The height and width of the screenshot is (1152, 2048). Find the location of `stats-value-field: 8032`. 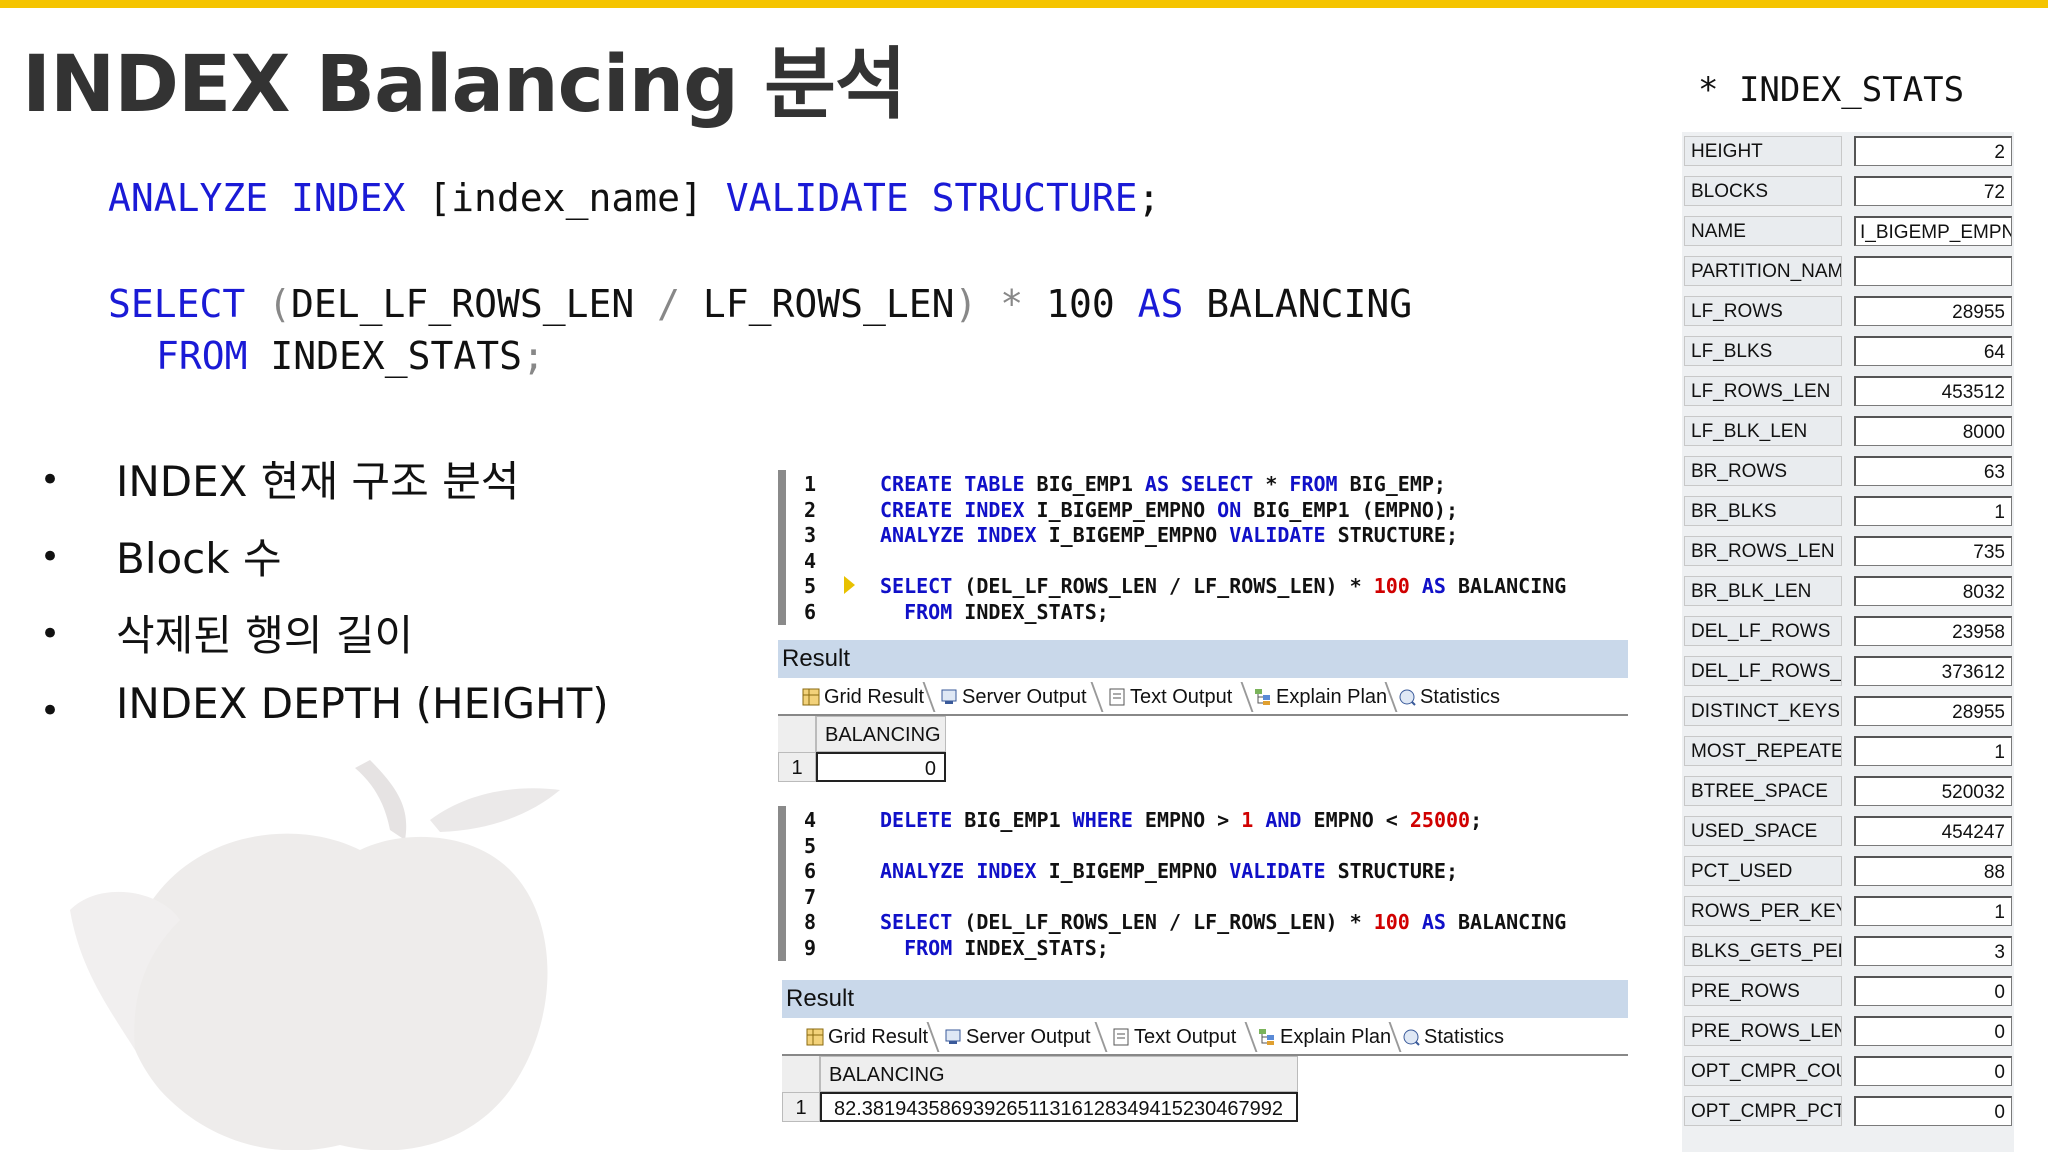

stats-value-field: 8032 is located at coordinates (1933, 591).